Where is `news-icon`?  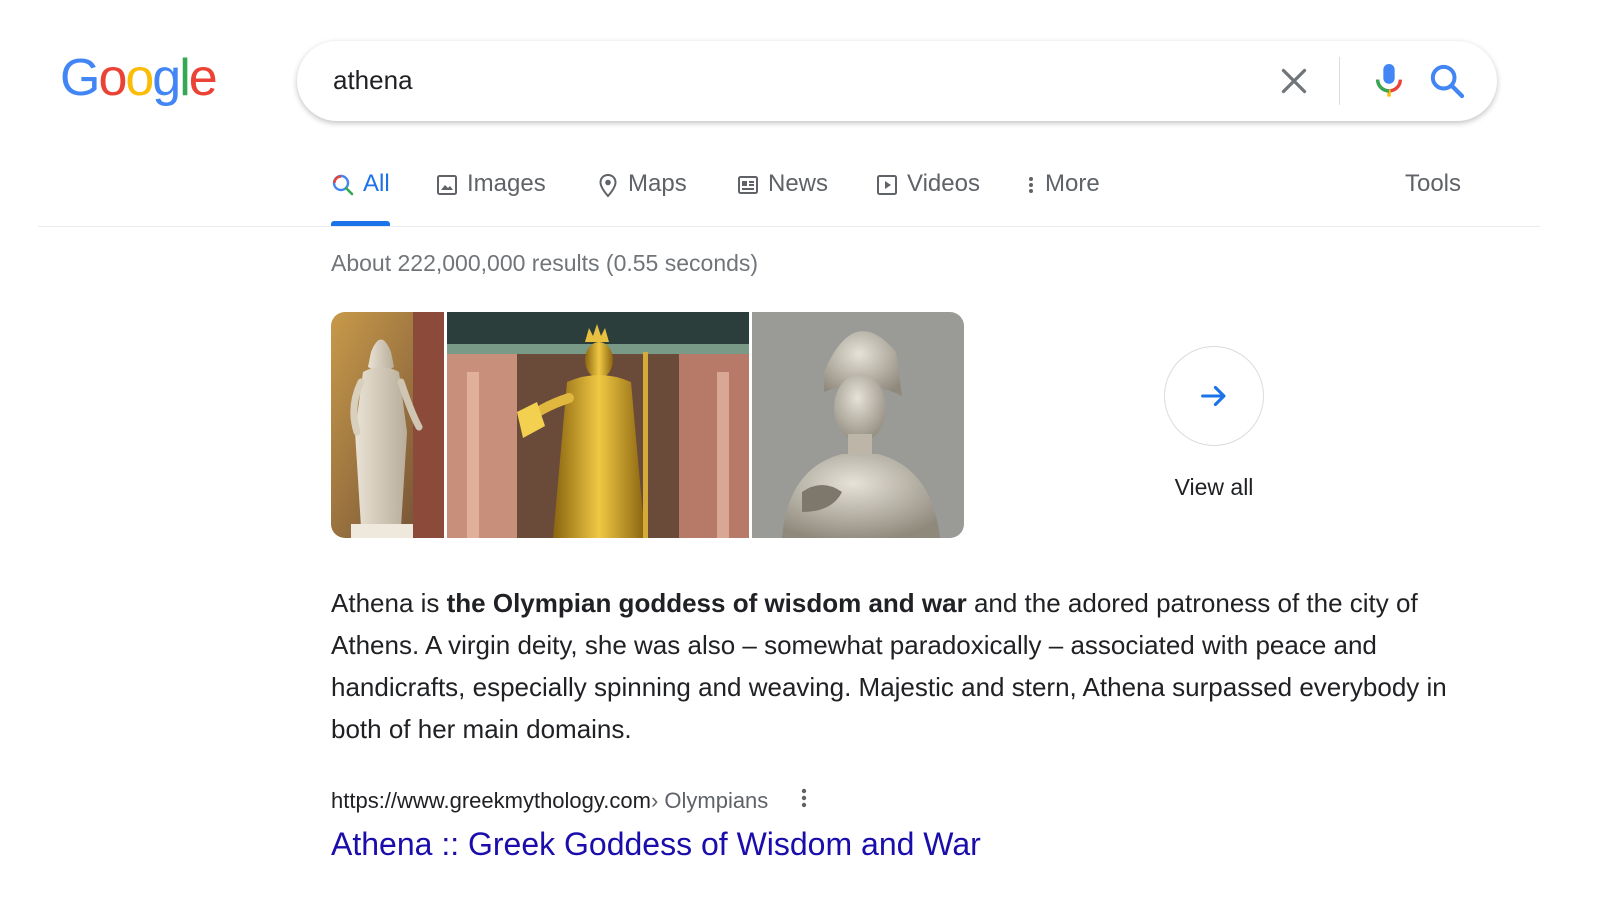
news-icon is located at coordinates (748, 185).